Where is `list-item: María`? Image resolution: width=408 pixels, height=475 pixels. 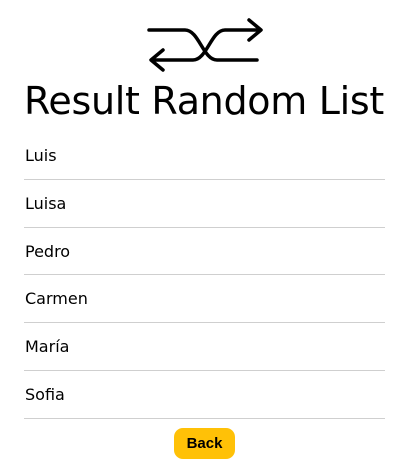
list-item: María is located at coordinates (204, 347).